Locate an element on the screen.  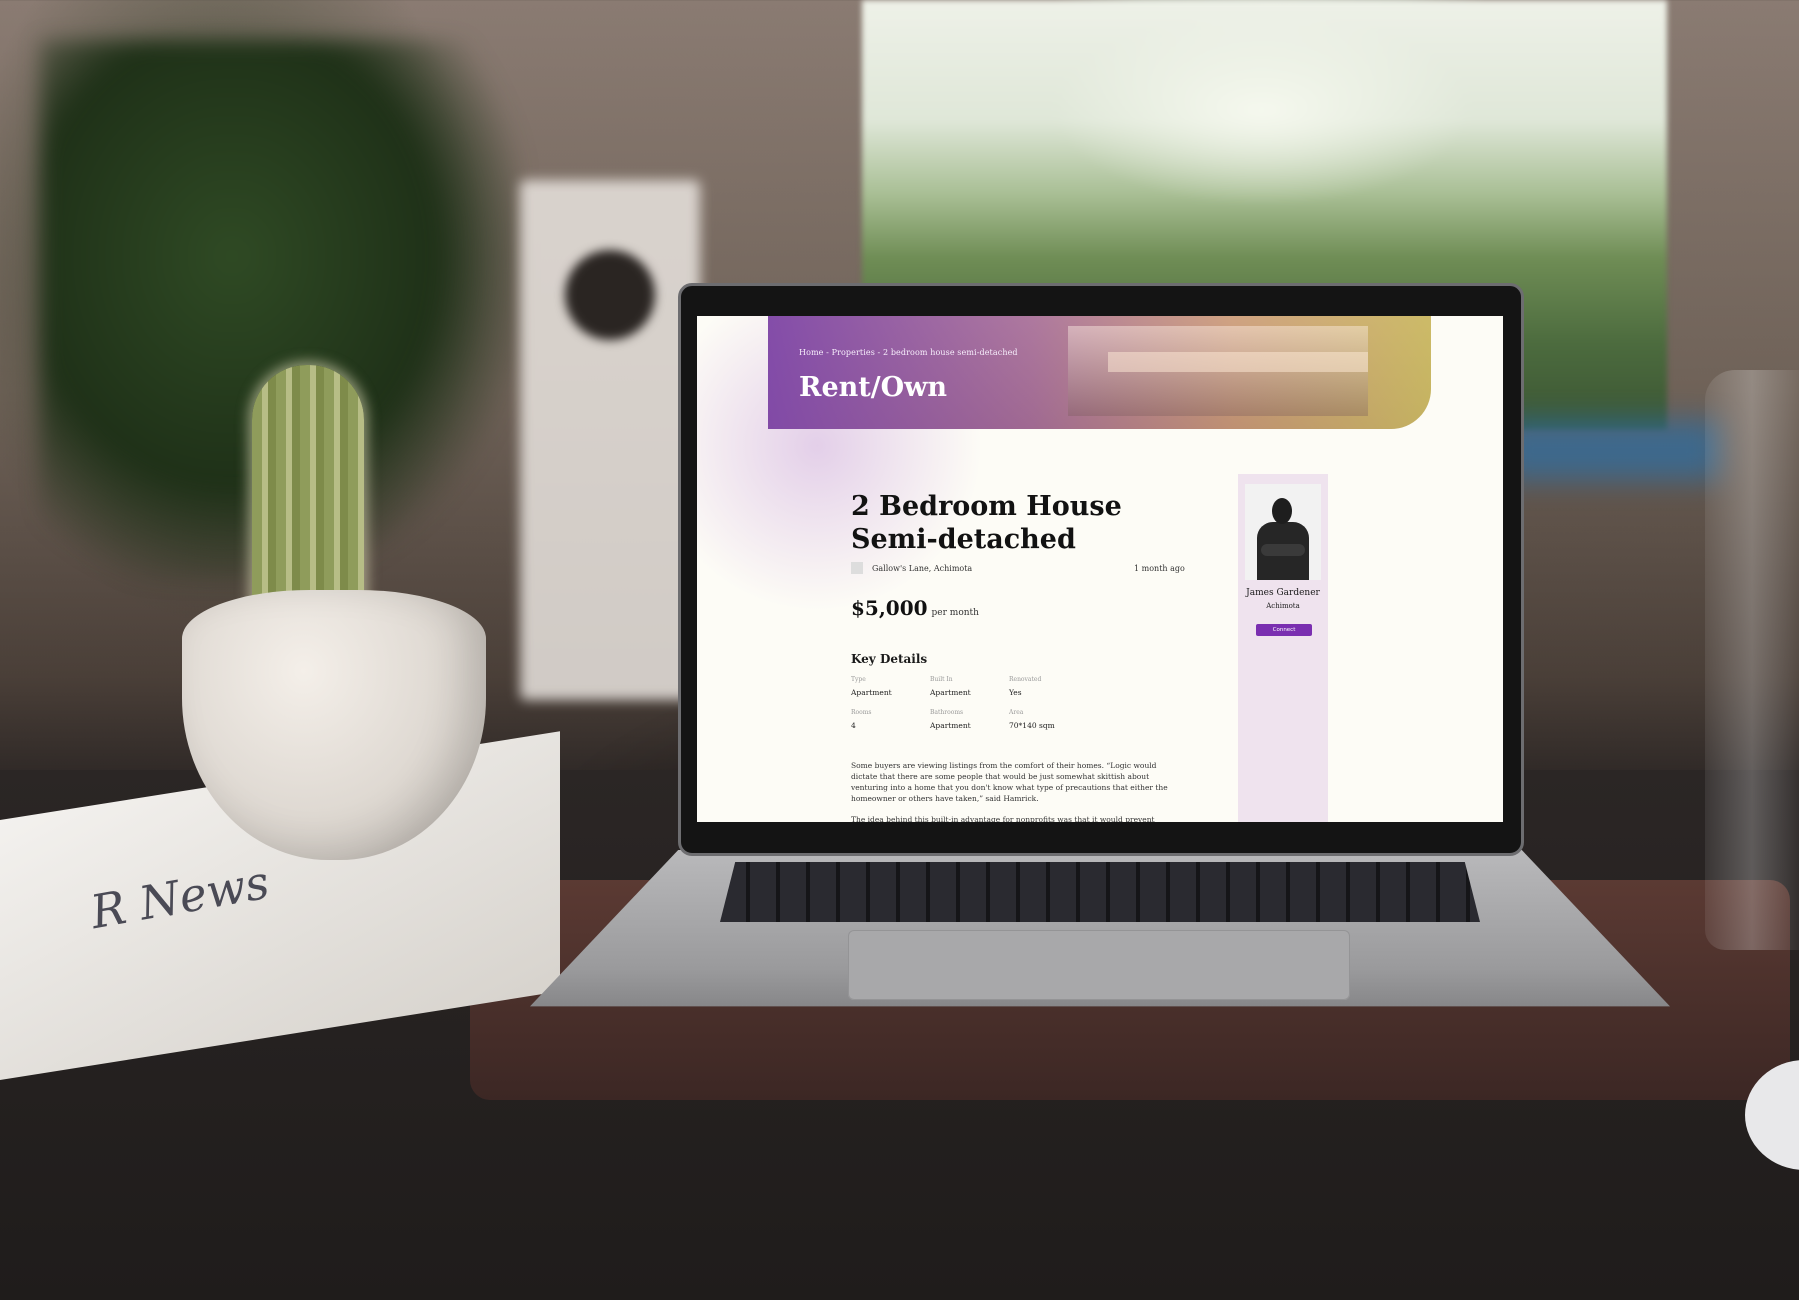
listing-title-line1: 2 Bedroom House is located at coordinates (986, 506).